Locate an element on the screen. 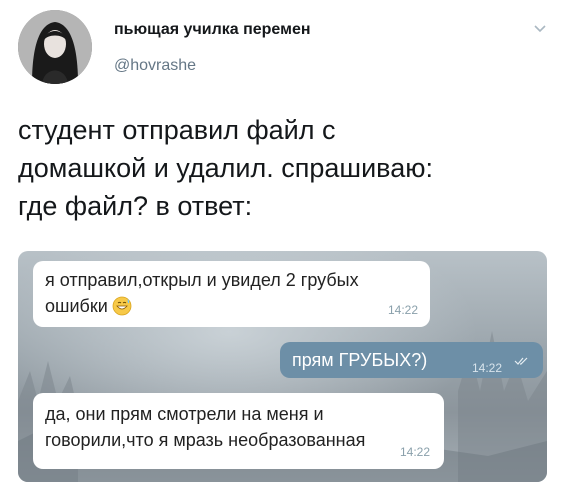 The width and height of the screenshot is (563, 500). avatar is located at coordinates (55, 47).